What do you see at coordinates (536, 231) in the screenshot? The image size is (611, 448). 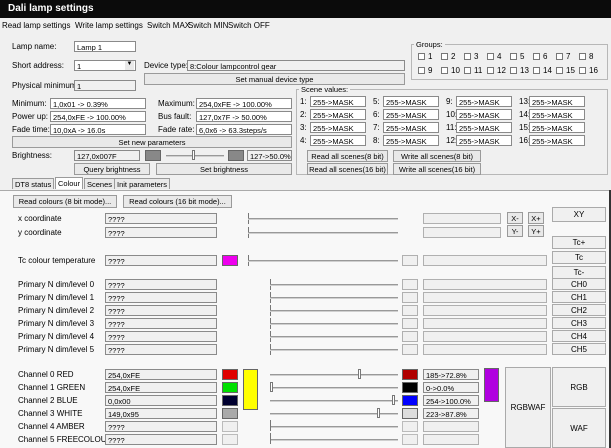 I see `y-plus-button: Y+` at bounding box center [536, 231].